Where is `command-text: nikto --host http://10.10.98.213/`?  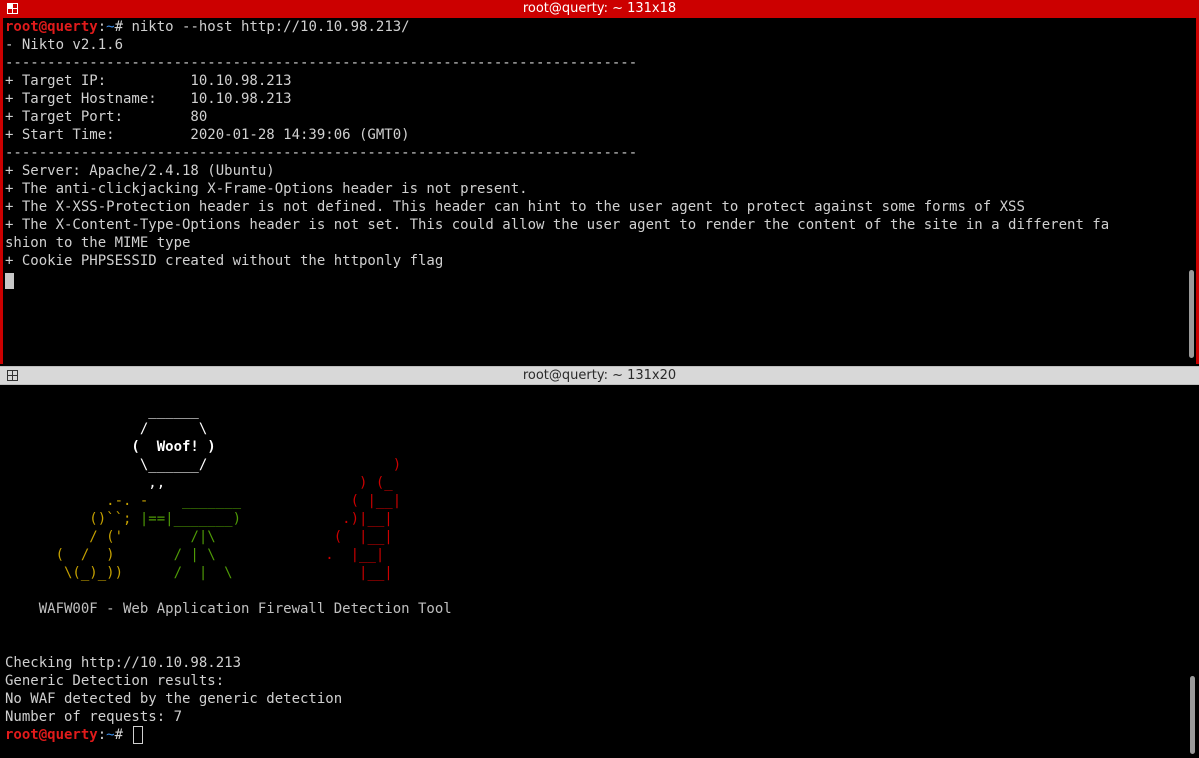 command-text: nikto --host http://10.10.98.213/ is located at coordinates (270, 27).